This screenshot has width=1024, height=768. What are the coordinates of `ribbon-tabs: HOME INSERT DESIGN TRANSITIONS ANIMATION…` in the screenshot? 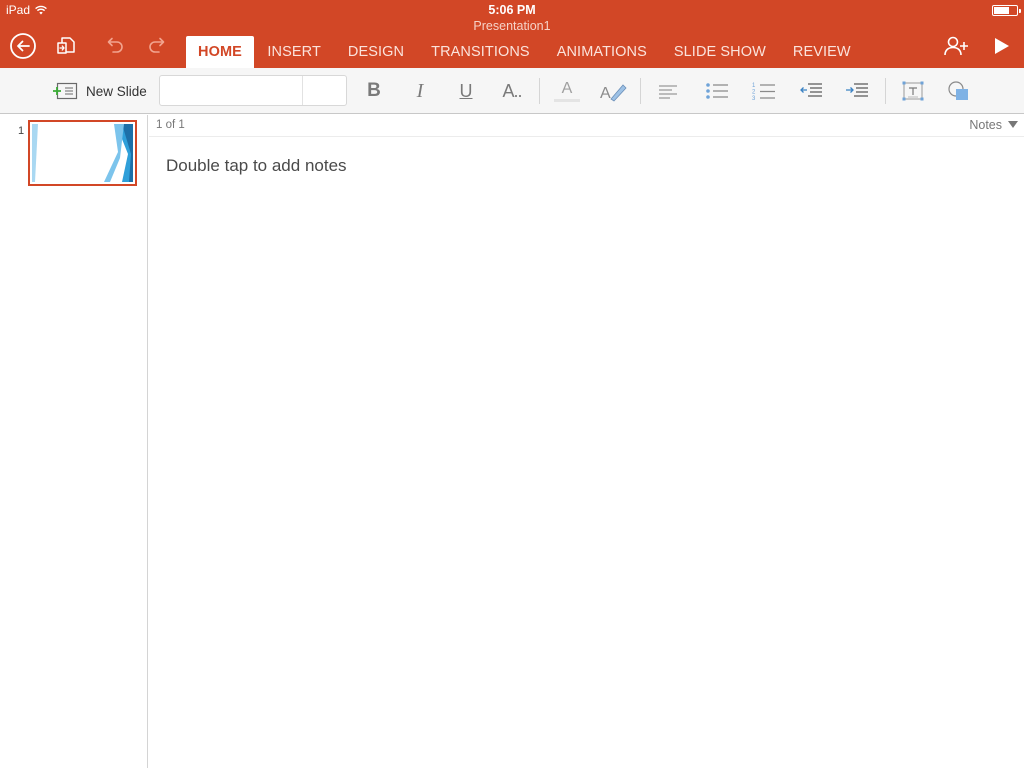 It's located at (525, 52).